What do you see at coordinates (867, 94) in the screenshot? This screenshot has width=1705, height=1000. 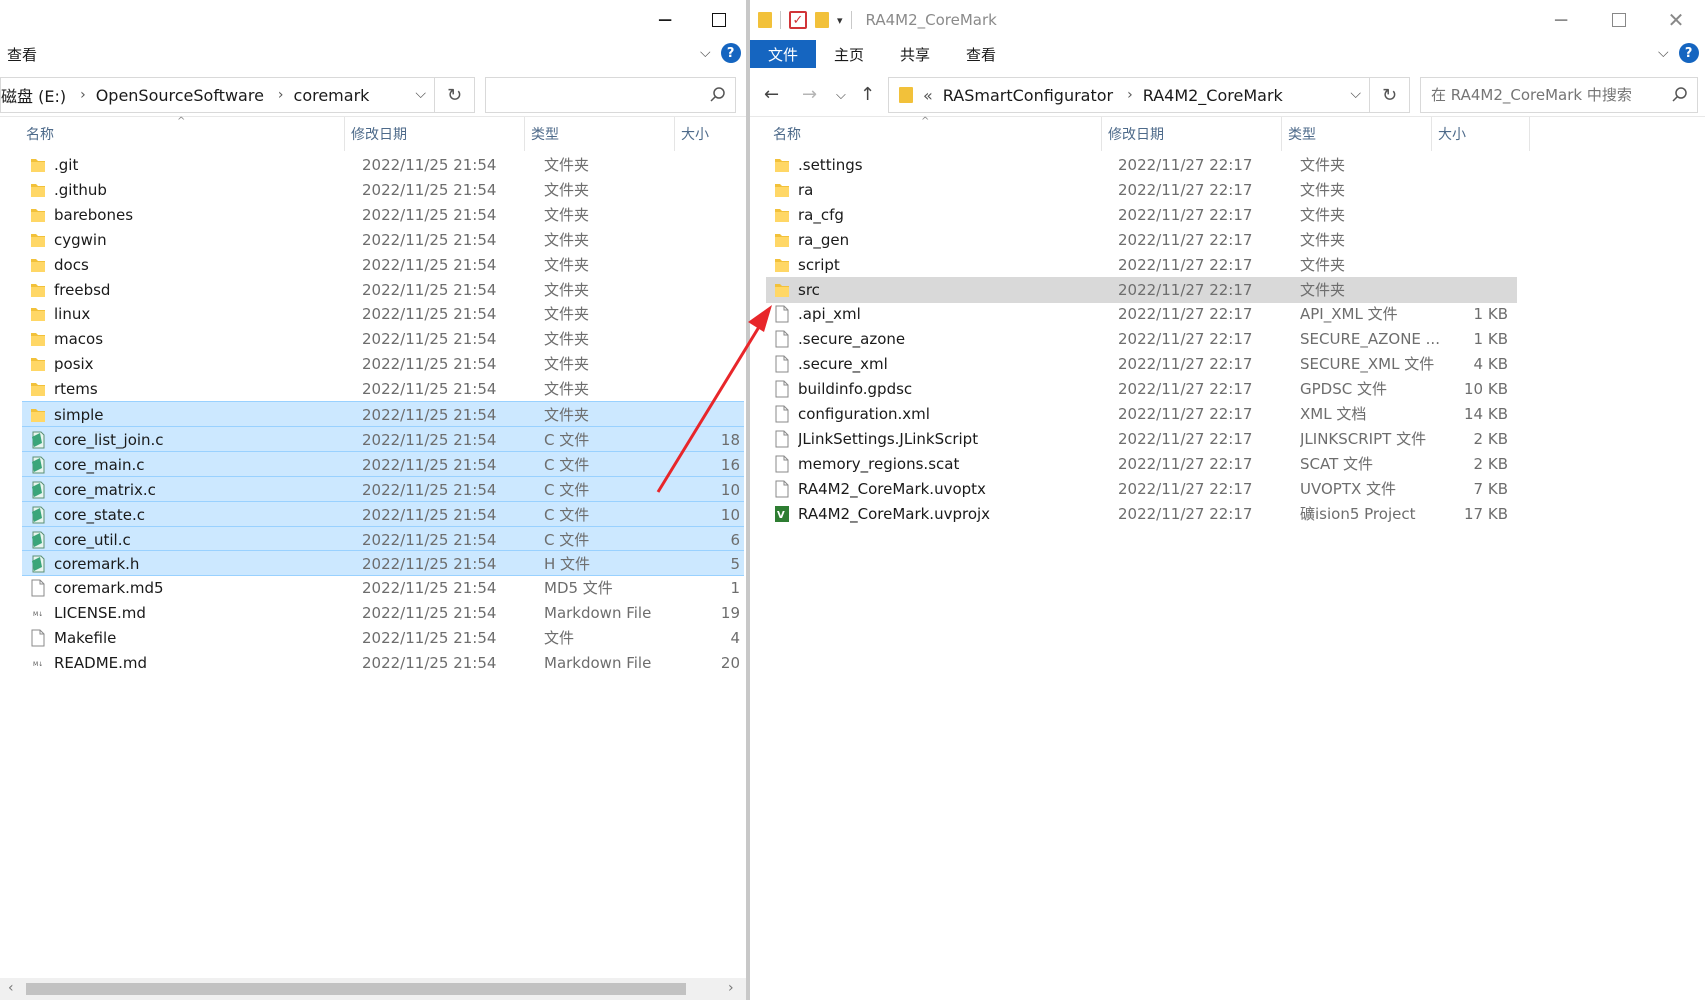 I see `up-arrow-icon: ↑` at bounding box center [867, 94].